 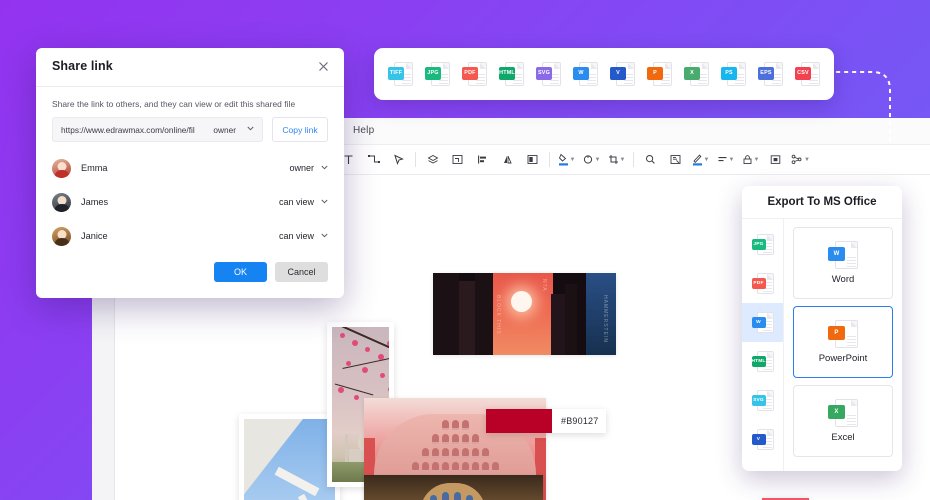 I want to click on shape-style-icon: ▼, so click(x=591, y=160).